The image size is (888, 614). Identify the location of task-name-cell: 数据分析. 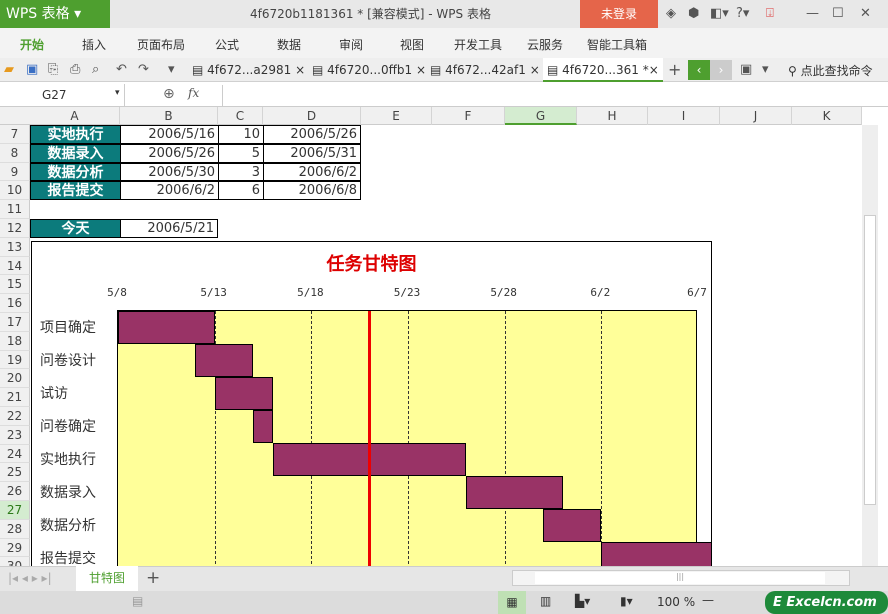
(75, 172).